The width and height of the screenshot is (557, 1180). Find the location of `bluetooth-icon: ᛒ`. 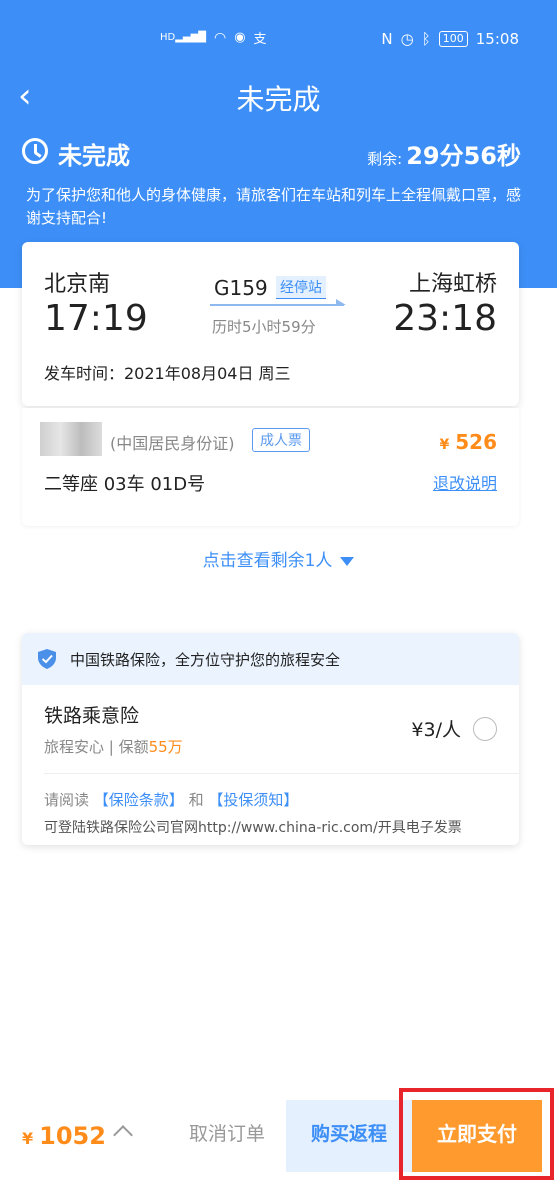

bluetooth-icon: ᛒ is located at coordinates (426, 39).